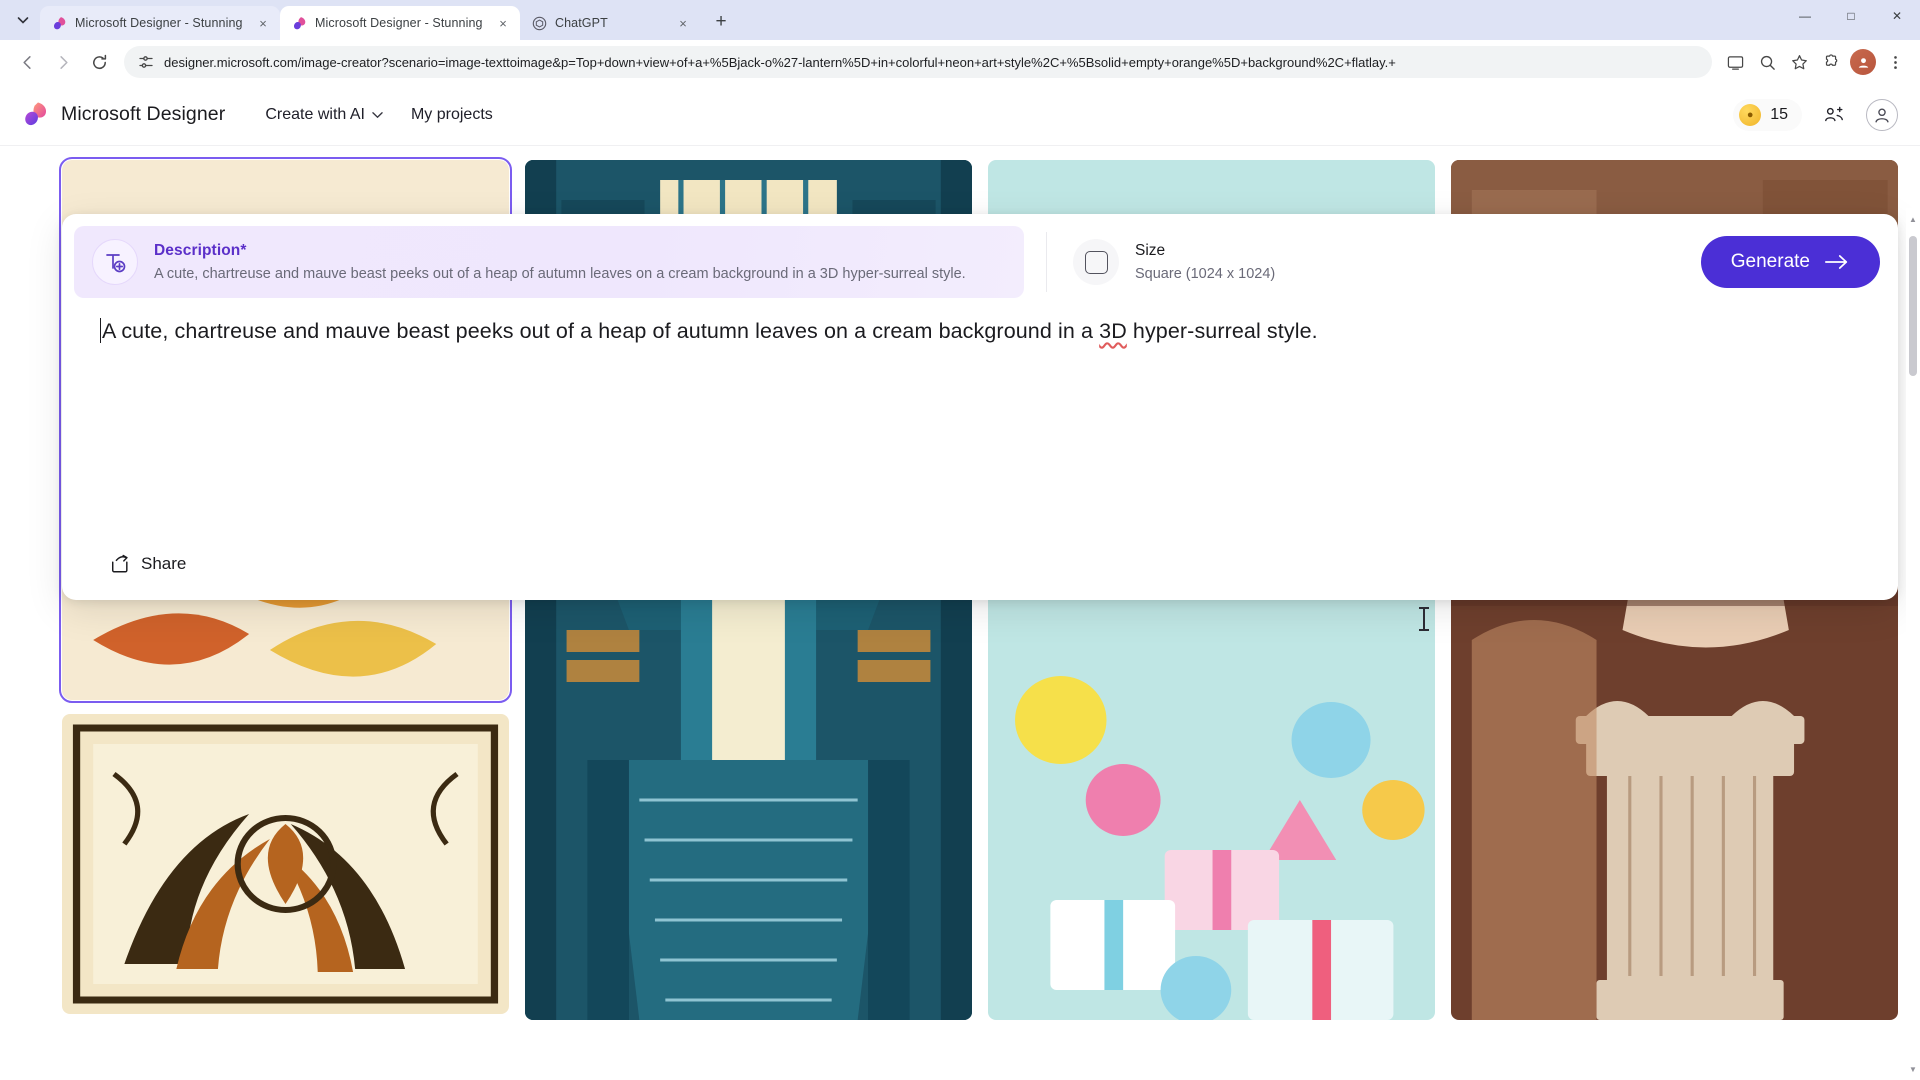  I want to click on scroll-up-arrow: ▲, so click(1913, 219).